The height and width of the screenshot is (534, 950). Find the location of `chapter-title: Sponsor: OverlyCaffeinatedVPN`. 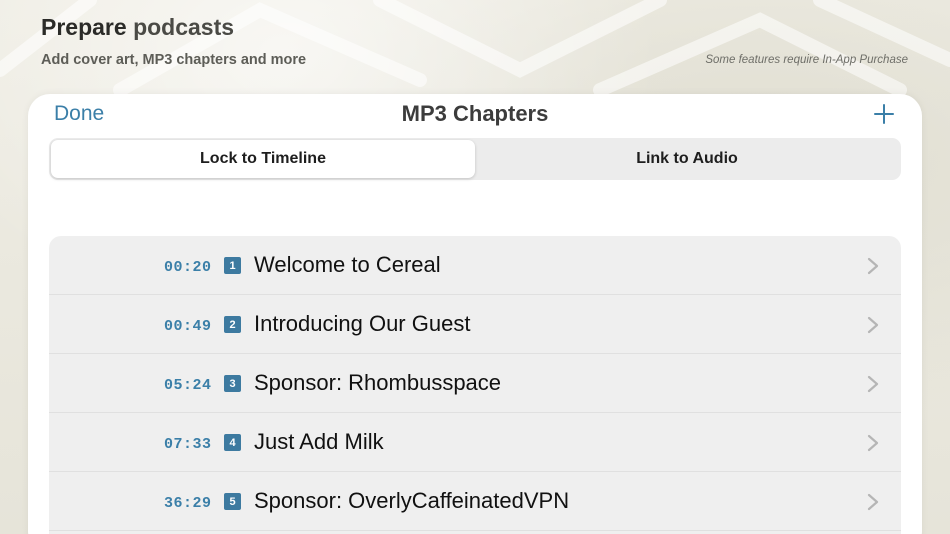

chapter-title: Sponsor: OverlyCaffeinatedVPN is located at coordinates (412, 500).